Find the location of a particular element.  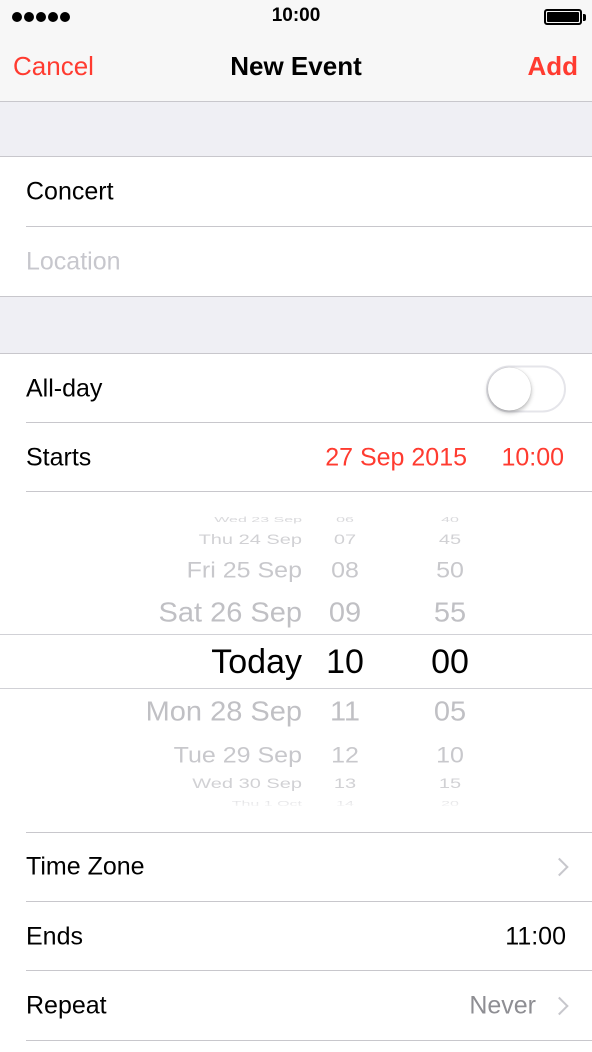

all-day-row: All-day is located at coordinates (296, 388).